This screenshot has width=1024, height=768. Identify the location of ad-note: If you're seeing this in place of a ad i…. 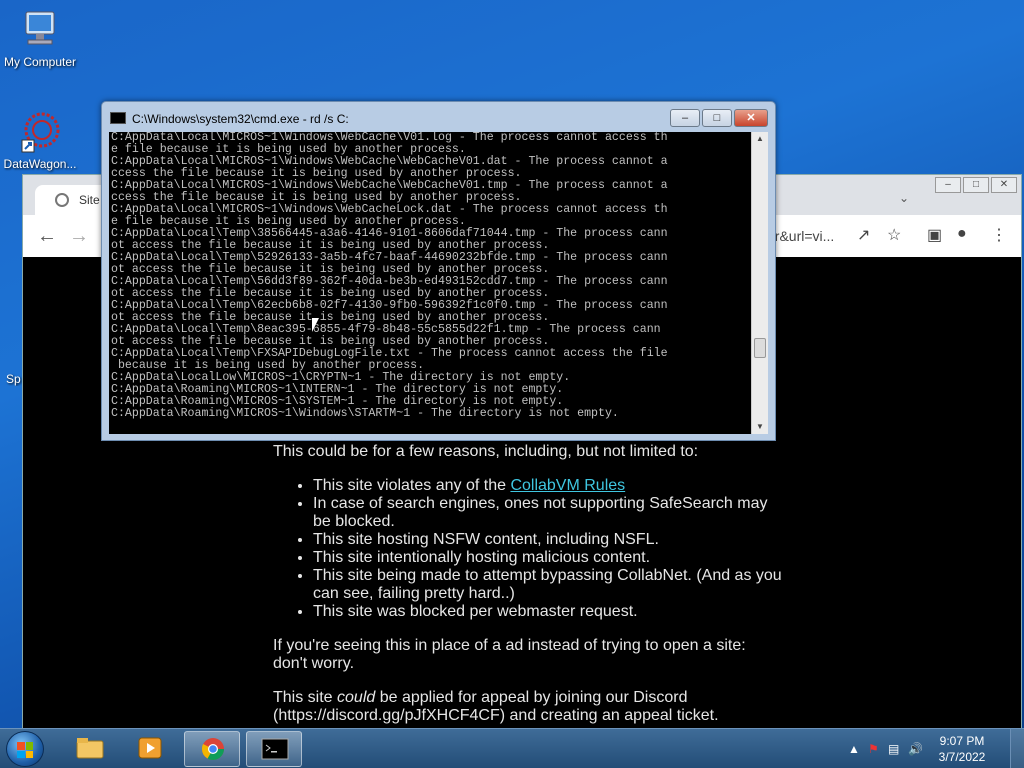
(509, 654).